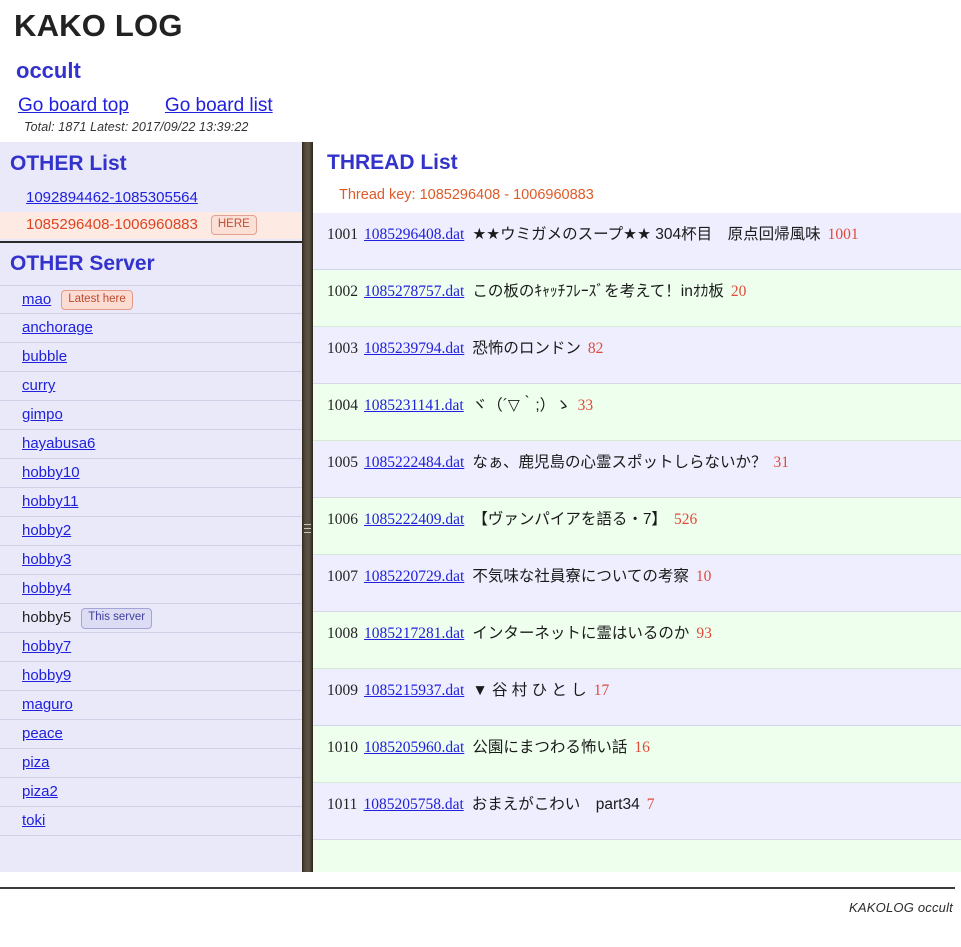 The width and height of the screenshot is (961, 947). What do you see at coordinates (33, 821) in the screenshot?
I see `server-list-item-label: toki` at bounding box center [33, 821].